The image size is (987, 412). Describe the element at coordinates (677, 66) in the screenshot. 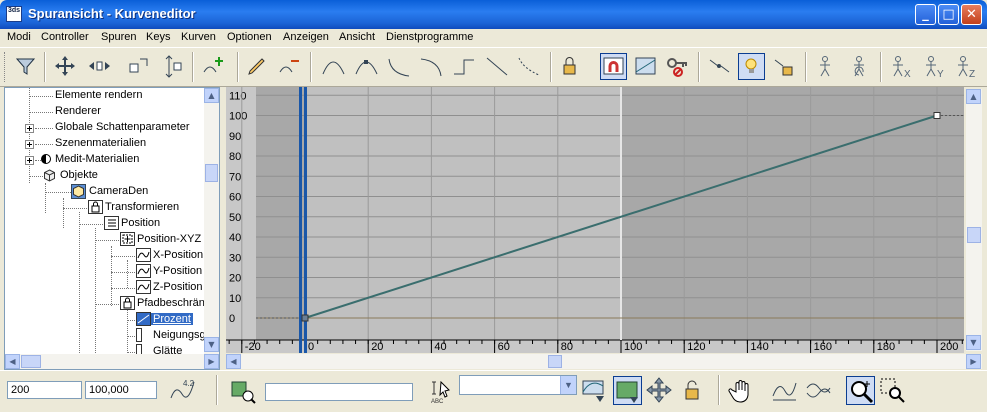

I see `show-keyable-icons-button` at that location.